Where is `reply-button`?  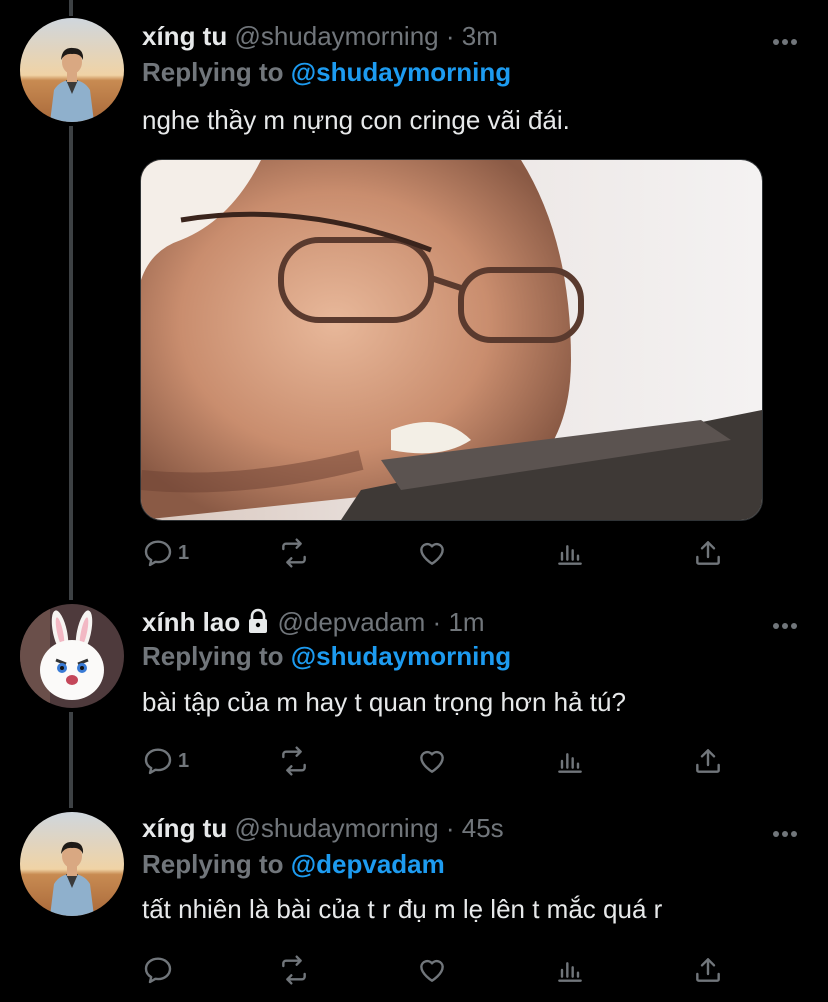 reply-button is located at coordinates (160, 970).